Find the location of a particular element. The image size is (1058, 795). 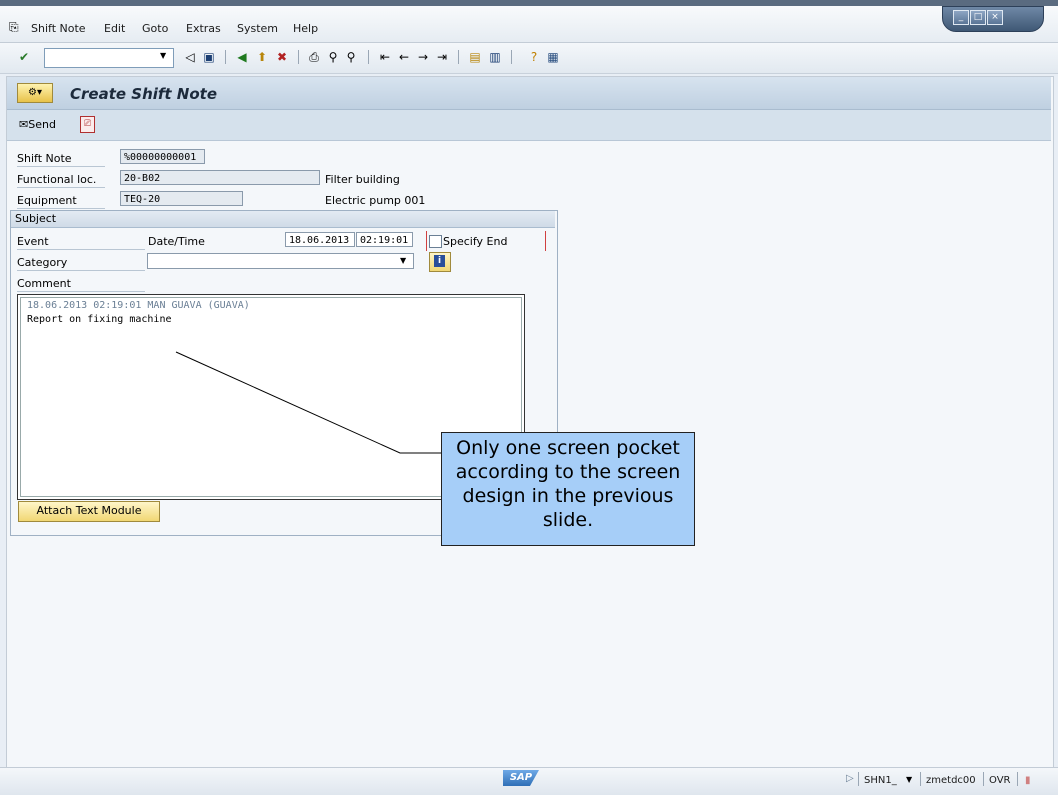

server-name: zmetdc00 is located at coordinates (951, 780).